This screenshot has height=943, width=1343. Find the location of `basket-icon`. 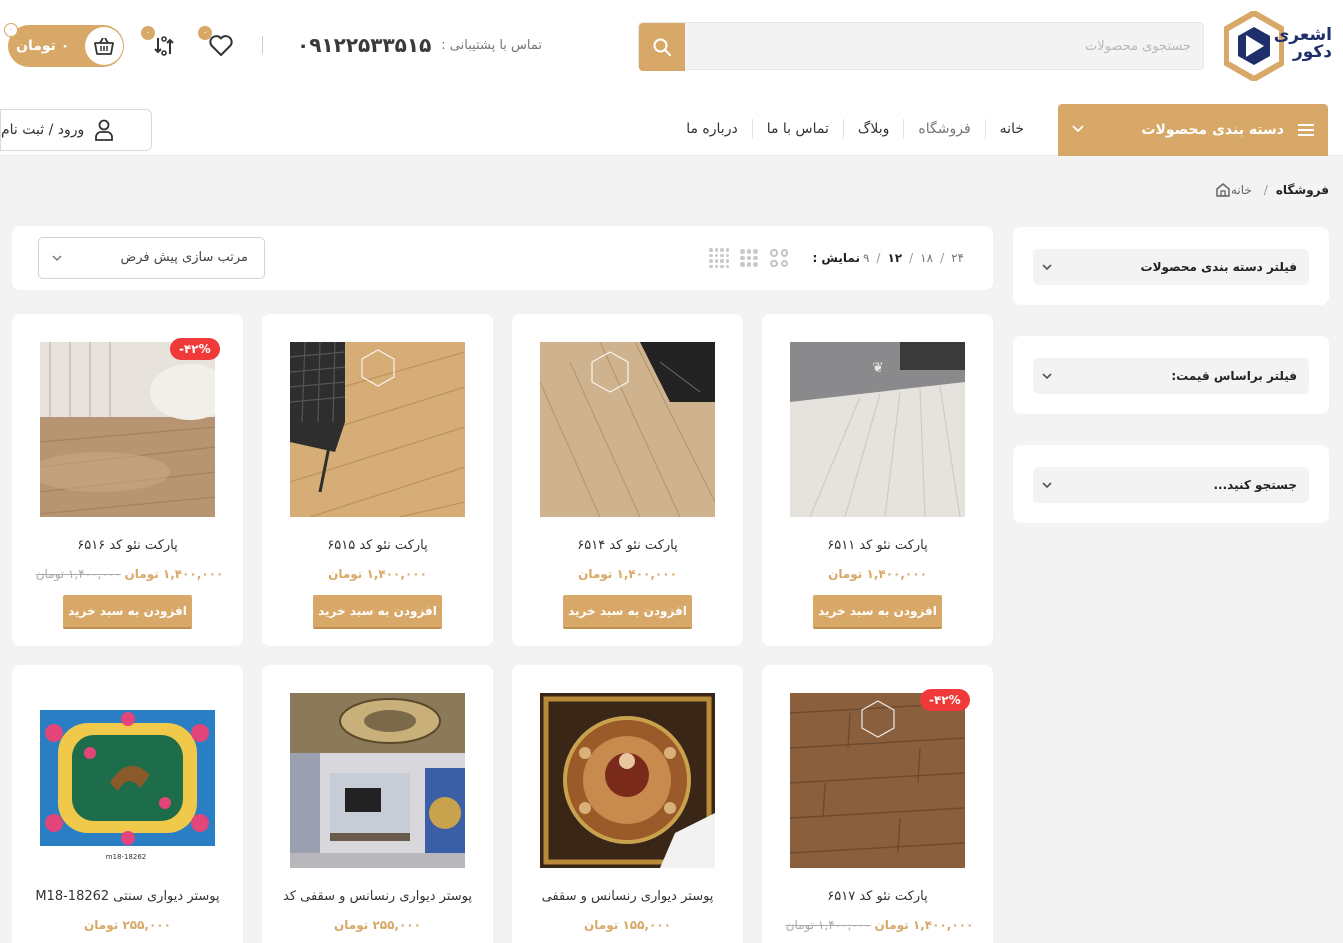

basket-icon is located at coordinates (104, 46).